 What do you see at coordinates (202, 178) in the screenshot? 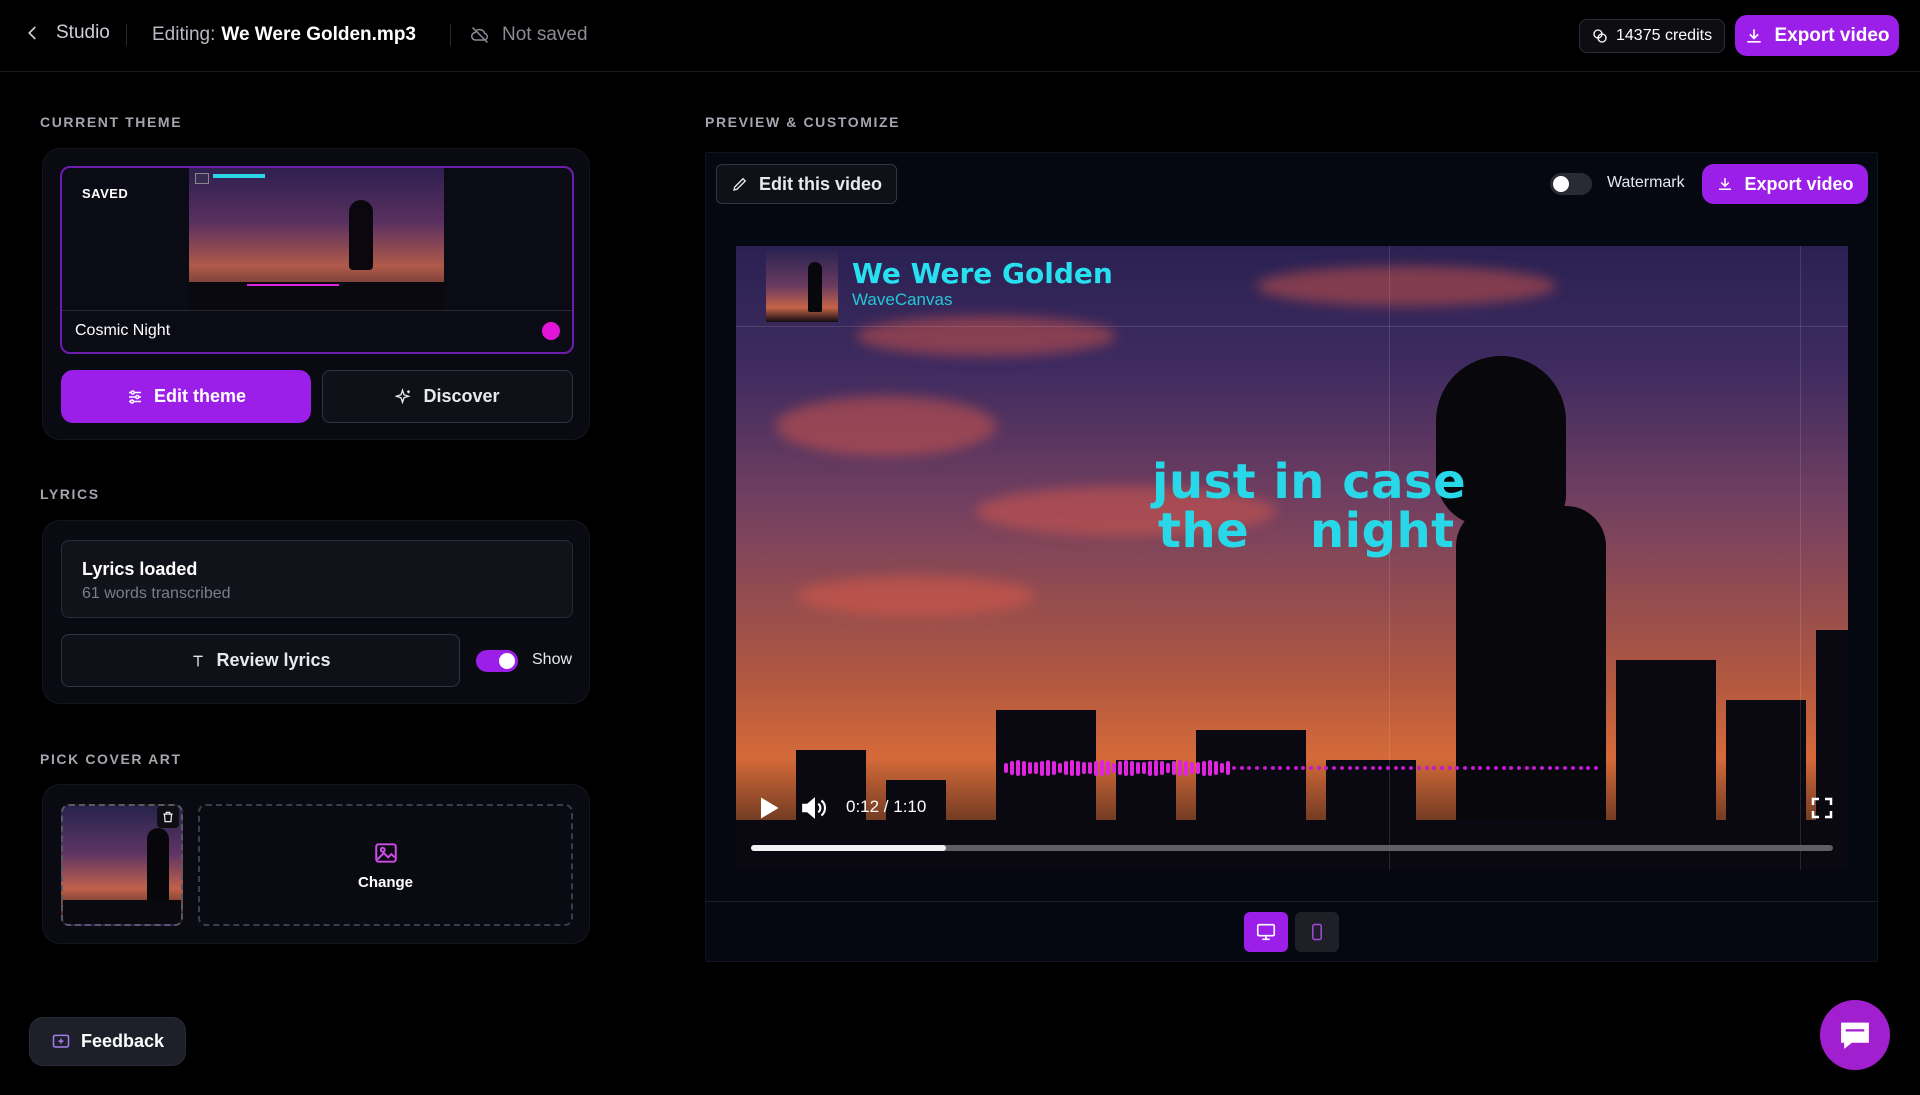
I see `thumb-cover-art` at bounding box center [202, 178].